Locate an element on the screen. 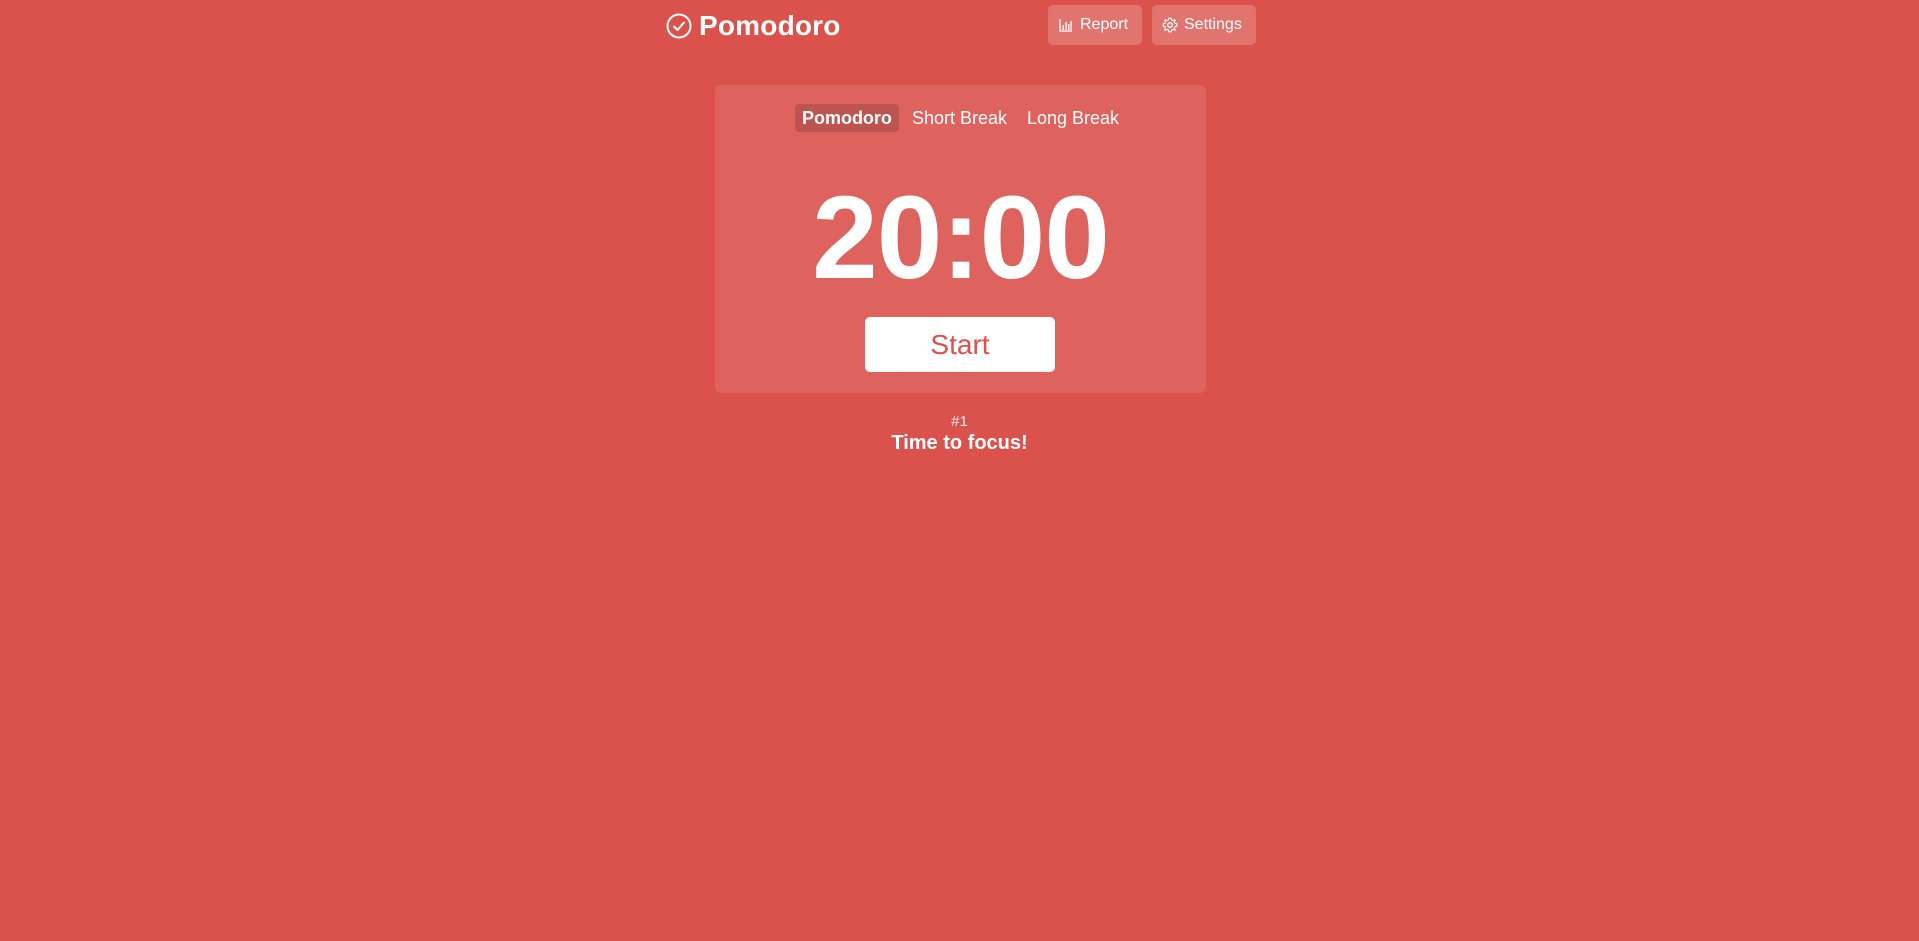 Image resolution: width=1919 pixels, height=941 pixels. settings-button: Settings is located at coordinates (1204, 25).